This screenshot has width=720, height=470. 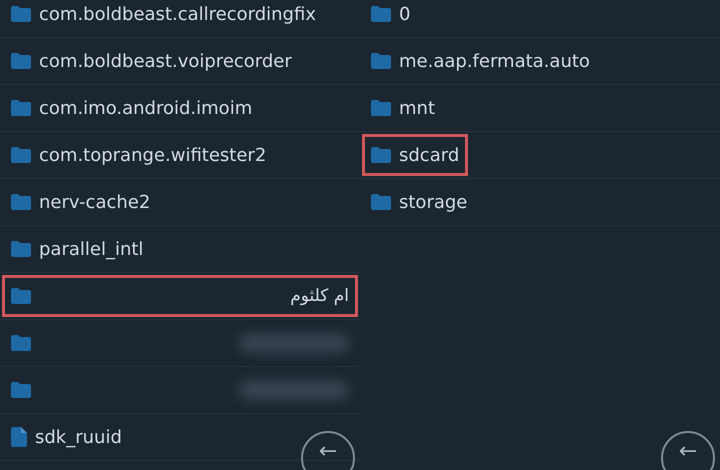 I want to click on file-row: parallel_intl, so click(x=77, y=249).